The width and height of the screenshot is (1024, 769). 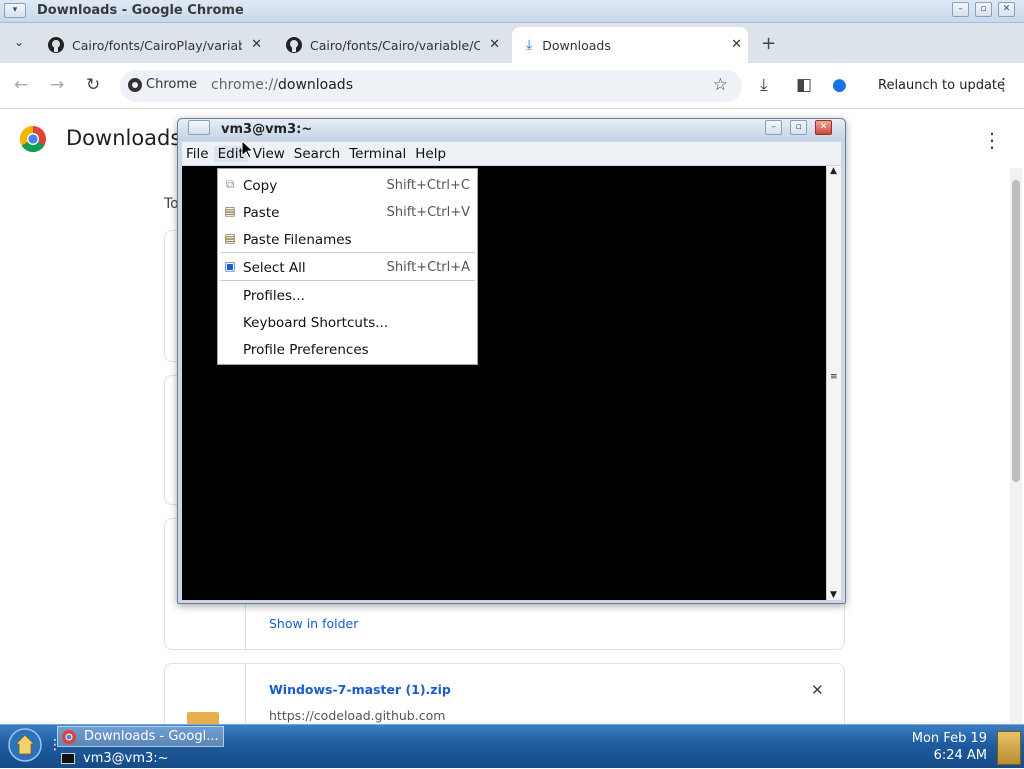 What do you see at coordinates (360, 689) in the screenshot?
I see `download-filename-link: Windows-7-master (1).zip` at bounding box center [360, 689].